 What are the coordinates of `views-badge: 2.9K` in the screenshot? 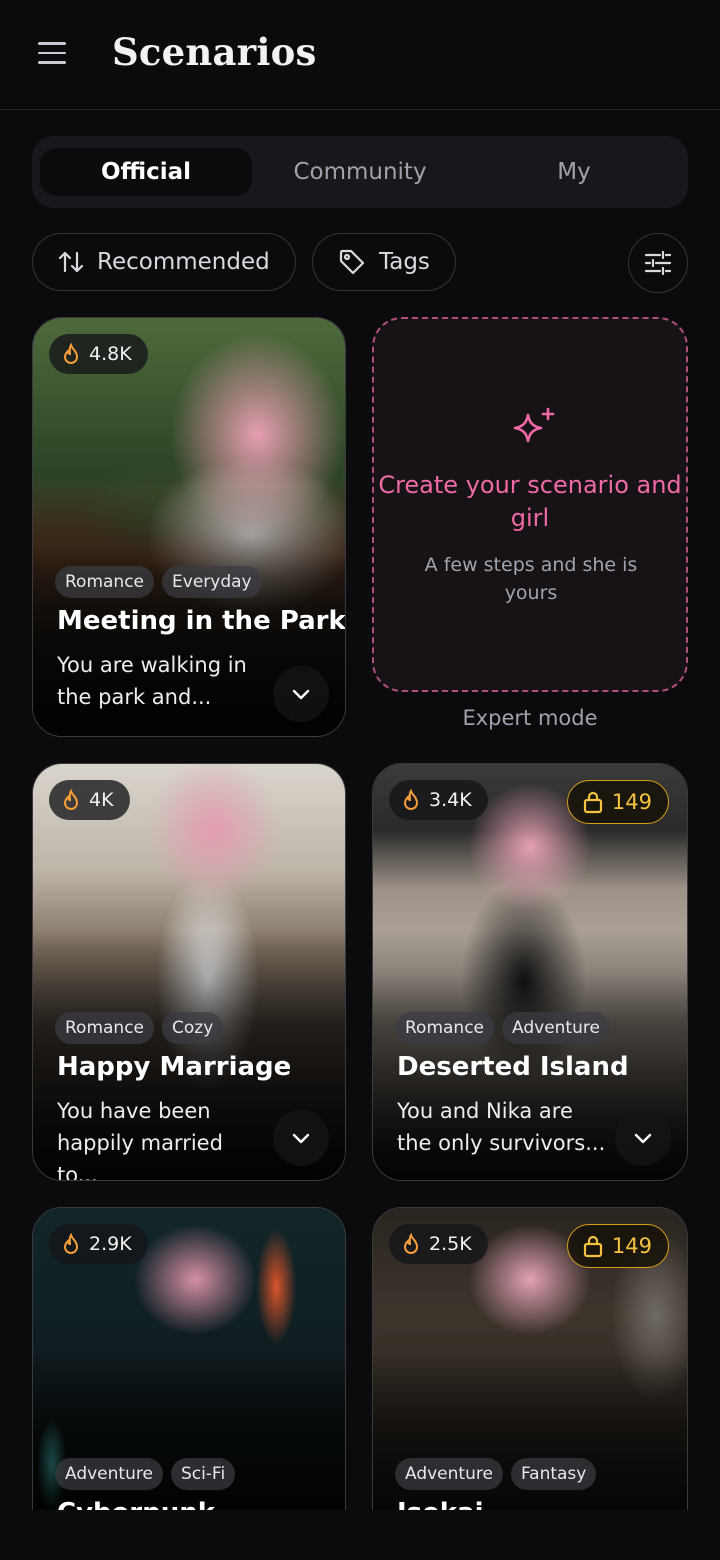 It's located at (98, 1244).